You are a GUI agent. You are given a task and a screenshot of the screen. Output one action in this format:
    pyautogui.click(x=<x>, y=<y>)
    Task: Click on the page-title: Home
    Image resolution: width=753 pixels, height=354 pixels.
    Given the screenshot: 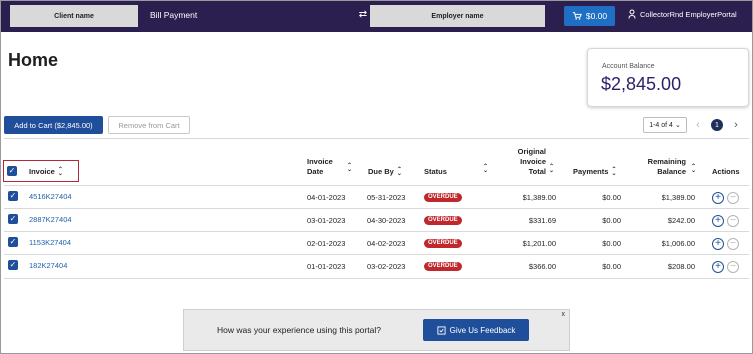 What is the action you would take?
    pyautogui.click(x=33, y=60)
    